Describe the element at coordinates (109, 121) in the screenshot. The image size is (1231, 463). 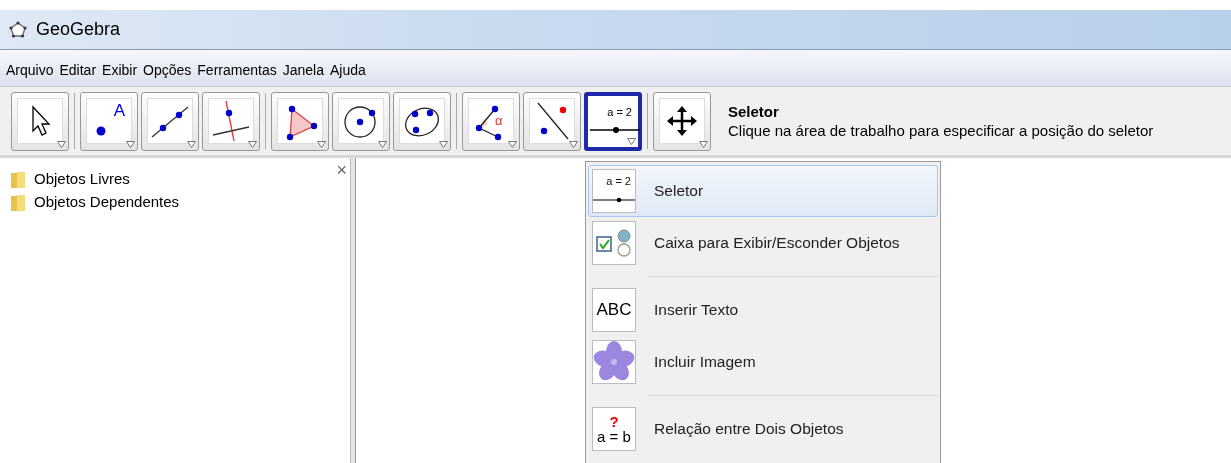
I see `tool-button: A` at that location.